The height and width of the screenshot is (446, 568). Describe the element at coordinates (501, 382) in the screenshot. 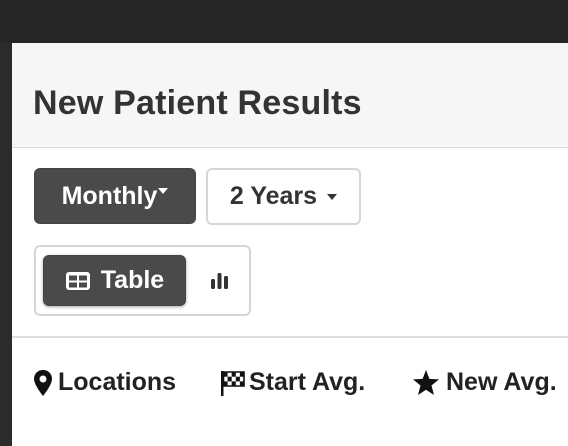

I see `legend-label: New Avg.` at that location.